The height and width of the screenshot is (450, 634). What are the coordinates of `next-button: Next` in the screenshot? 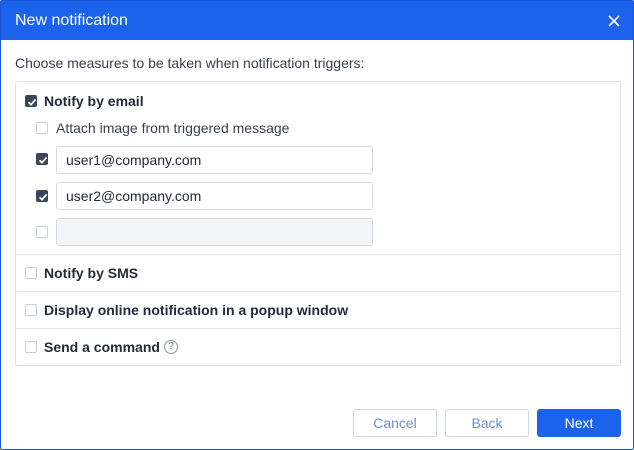 It's located at (579, 423).